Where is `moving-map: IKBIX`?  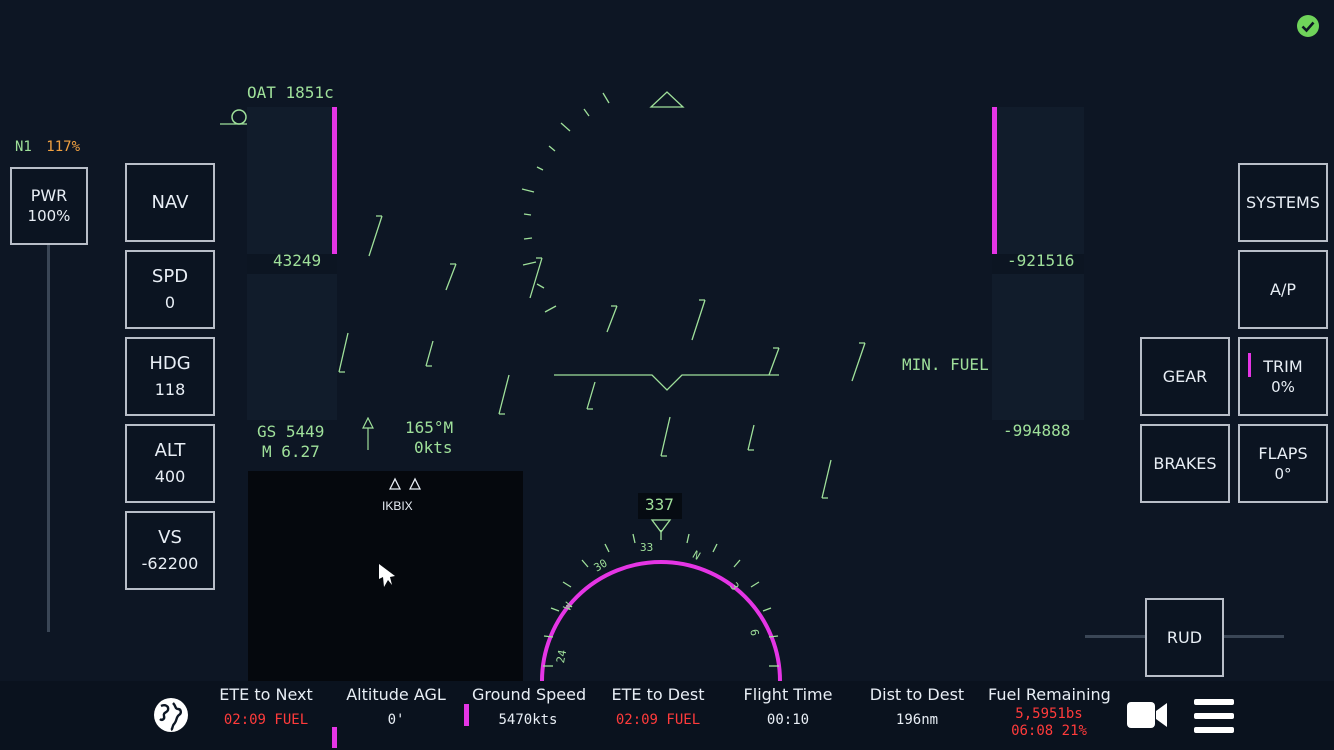 moving-map: IKBIX is located at coordinates (385, 576).